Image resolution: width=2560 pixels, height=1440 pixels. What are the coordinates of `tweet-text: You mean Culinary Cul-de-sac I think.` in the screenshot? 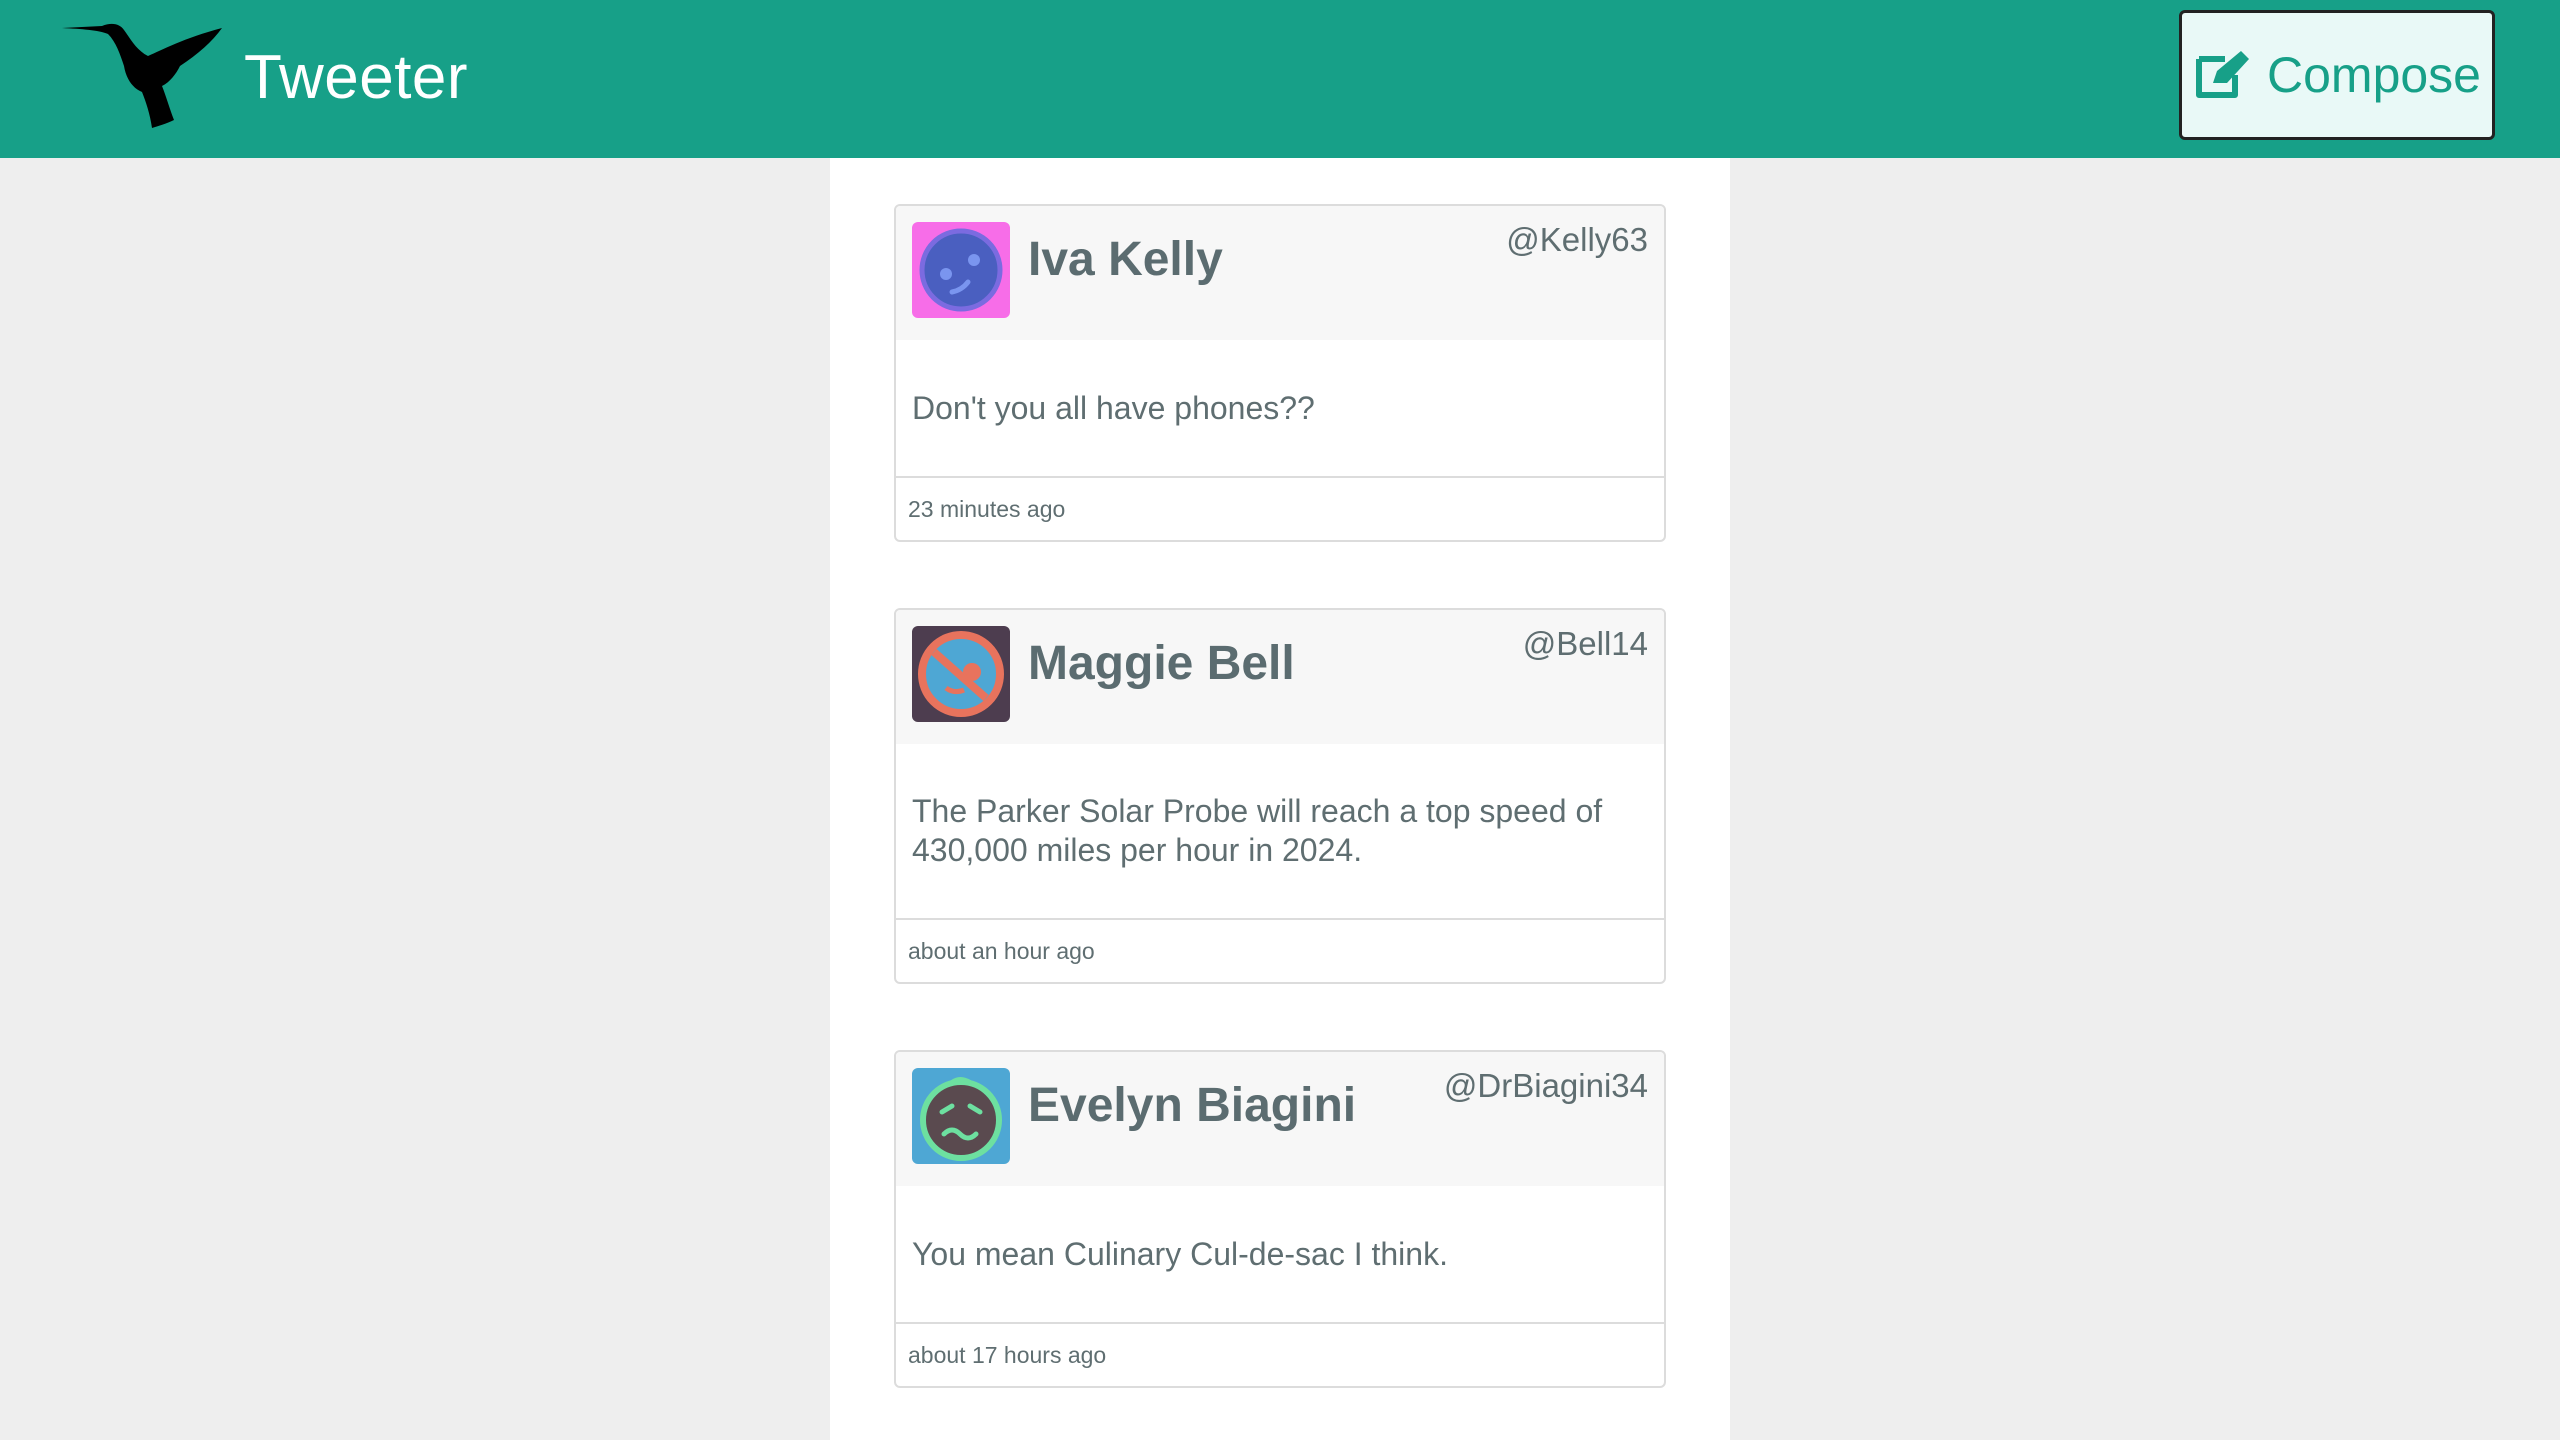 It's located at (1180, 1253).